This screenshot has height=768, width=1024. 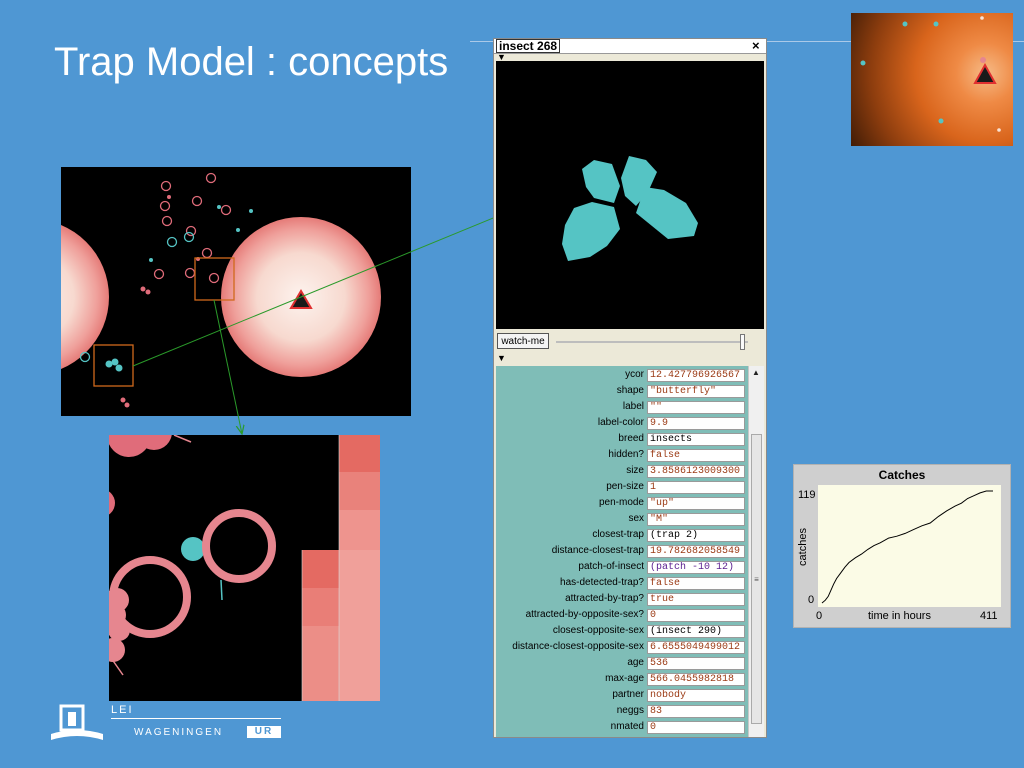 I want to click on logo-divider, so click(x=196, y=718).